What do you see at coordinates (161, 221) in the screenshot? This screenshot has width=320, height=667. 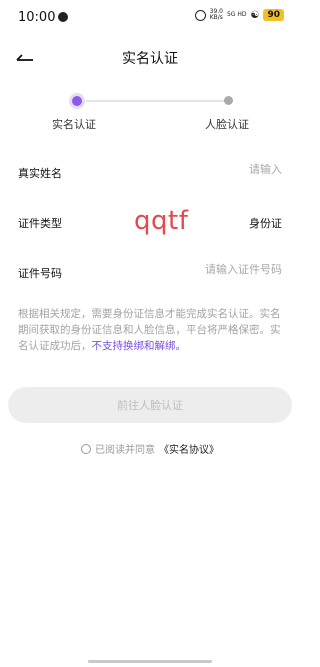 I see `watermark: qqtf` at bounding box center [161, 221].